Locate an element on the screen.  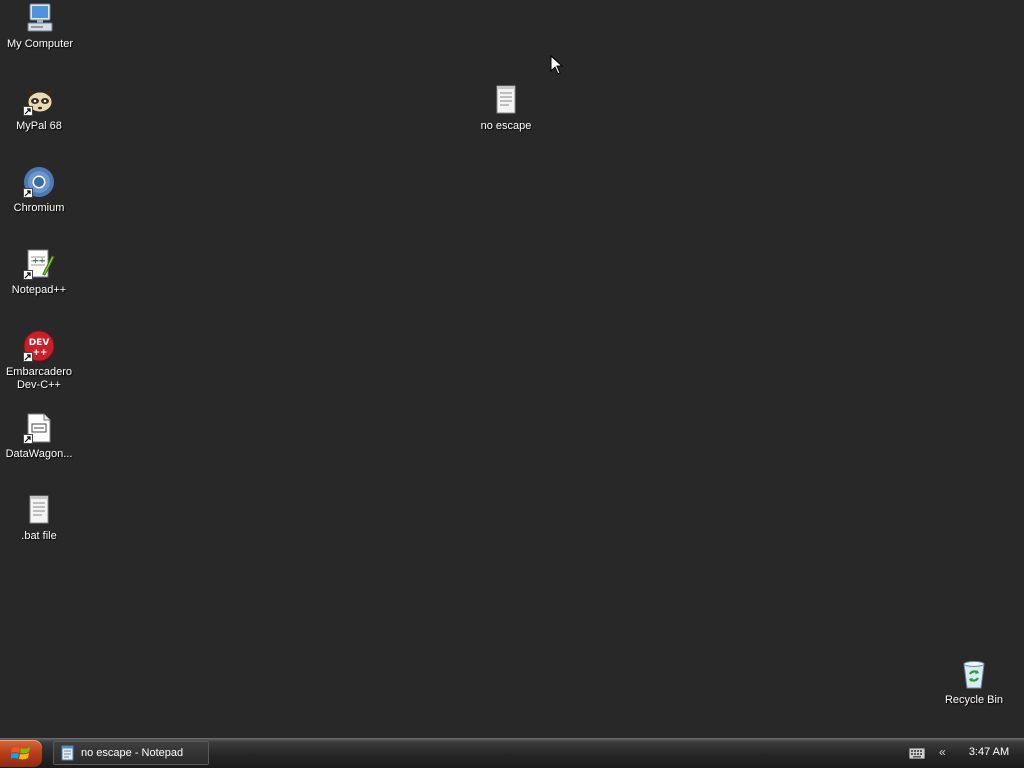
svg-text: DEV is located at coordinates (39, 343).